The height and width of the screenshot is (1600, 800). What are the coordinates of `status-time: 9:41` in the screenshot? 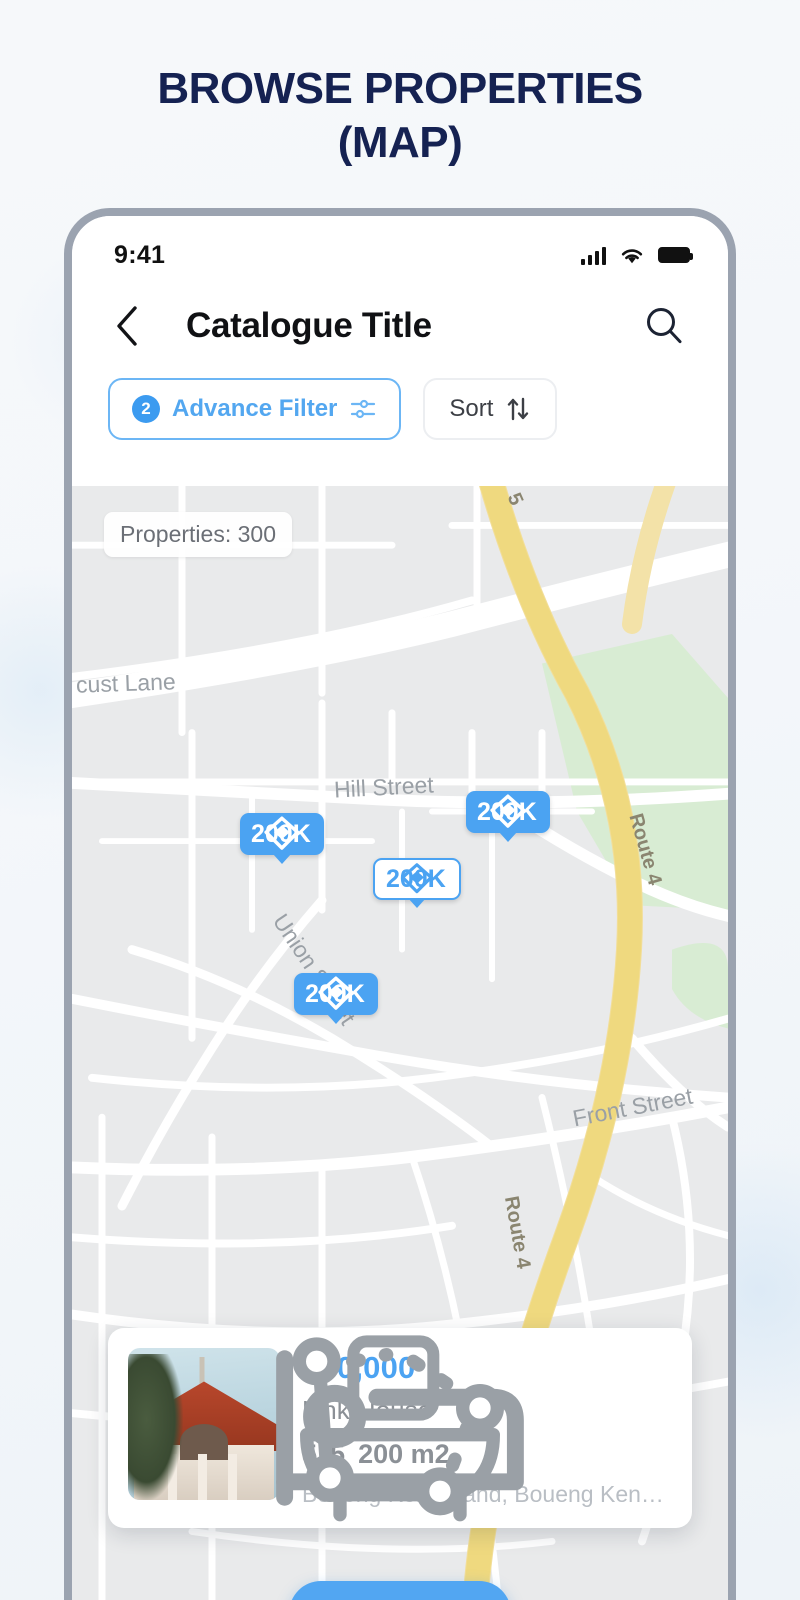 It's located at (140, 254).